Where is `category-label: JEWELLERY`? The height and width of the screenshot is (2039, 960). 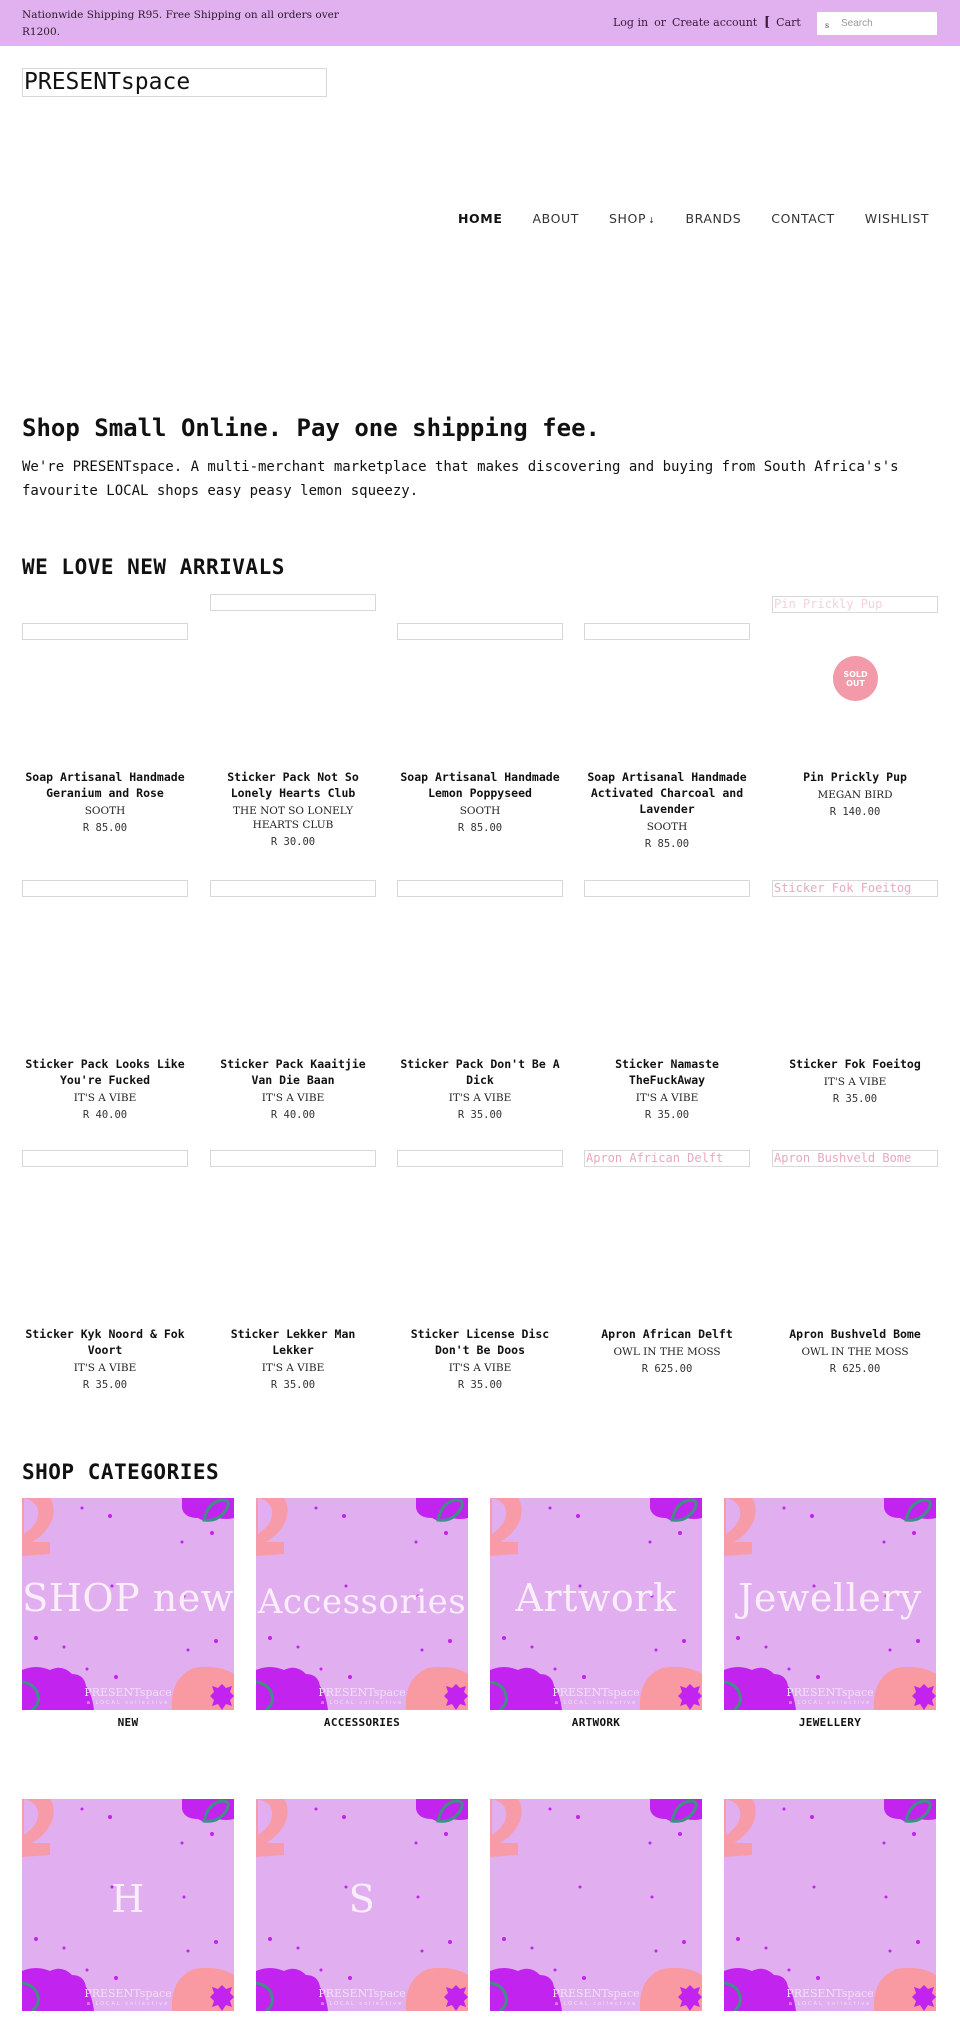
category-label: JEWELLERY is located at coordinates (830, 1722).